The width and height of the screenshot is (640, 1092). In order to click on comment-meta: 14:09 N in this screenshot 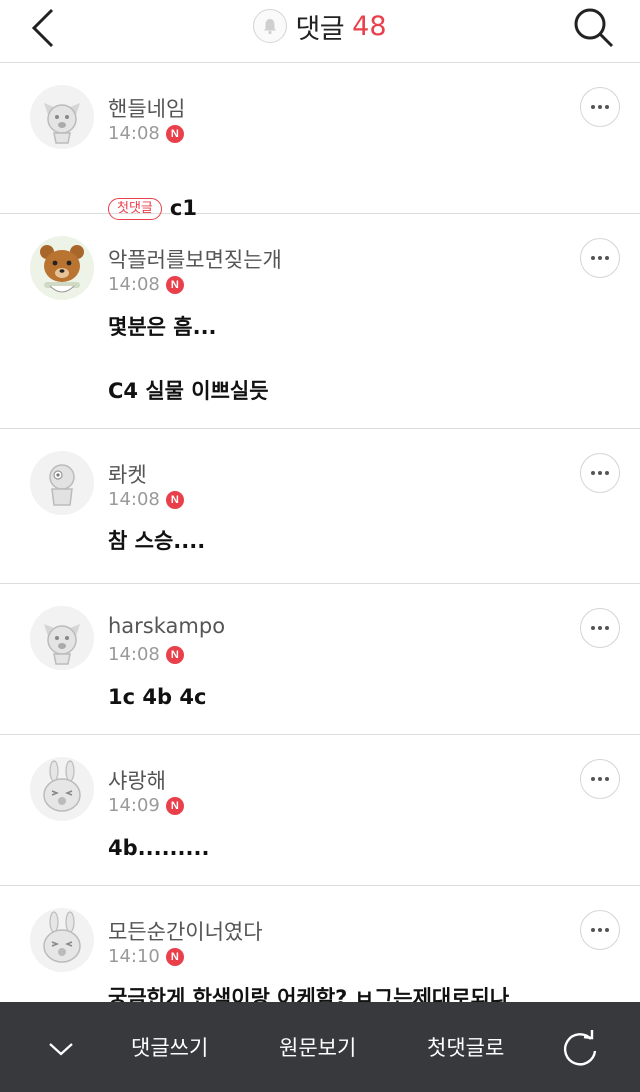, I will do `click(146, 805)`.